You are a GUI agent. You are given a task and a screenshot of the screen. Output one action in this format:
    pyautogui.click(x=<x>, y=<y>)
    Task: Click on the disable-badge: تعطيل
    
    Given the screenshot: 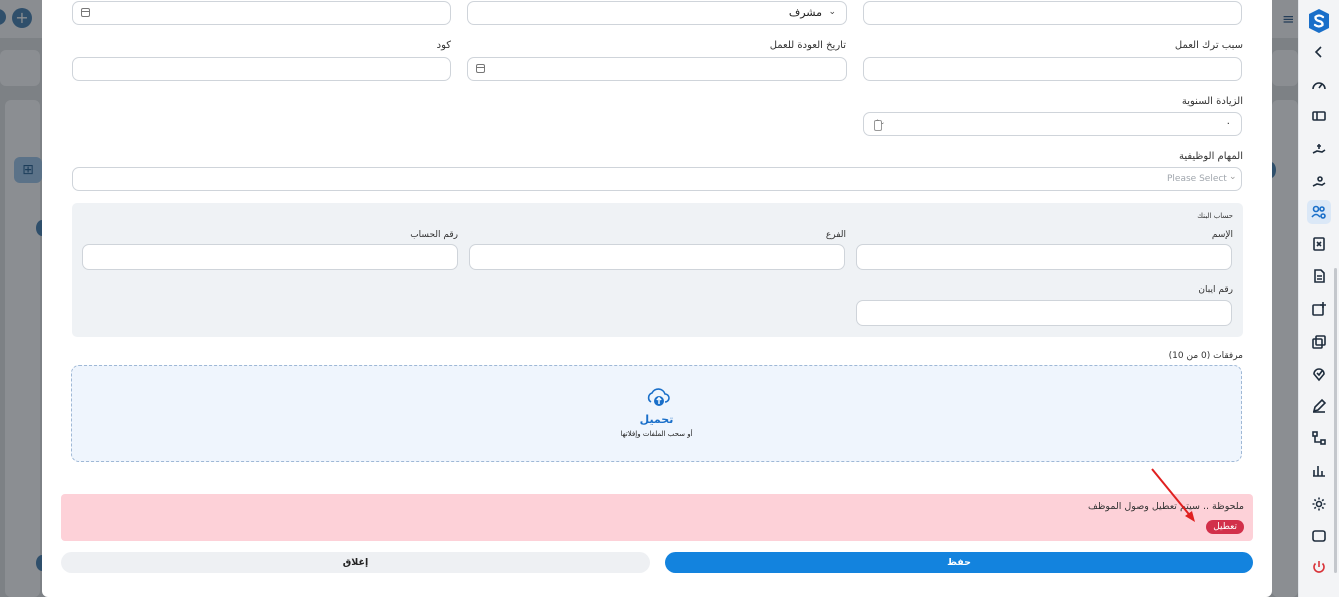 What is the action you would take?
    pyautogui.click(x=1225, y=527)
    